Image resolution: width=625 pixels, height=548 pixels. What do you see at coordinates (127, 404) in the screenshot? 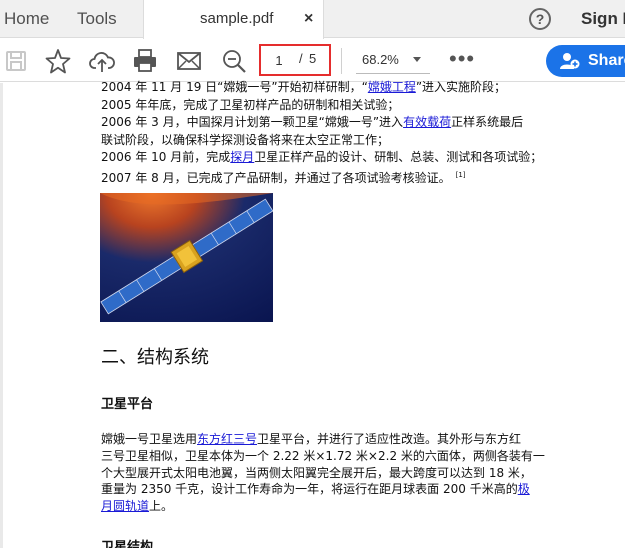
I see `sub-heading-platform: 卫星平台` at bounding box center [127, 404].